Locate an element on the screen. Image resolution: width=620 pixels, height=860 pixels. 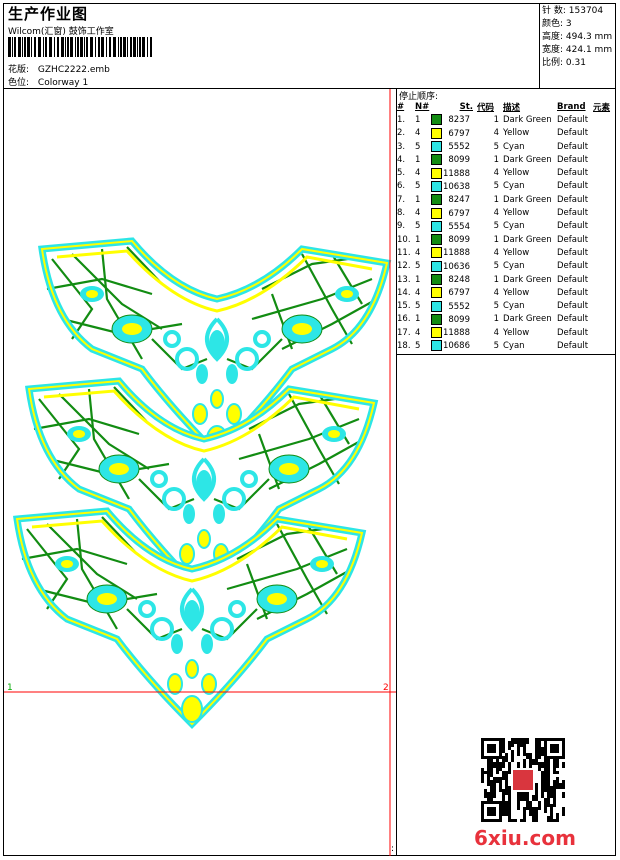
col-brand: Brand is located at coordinates (571, 106).